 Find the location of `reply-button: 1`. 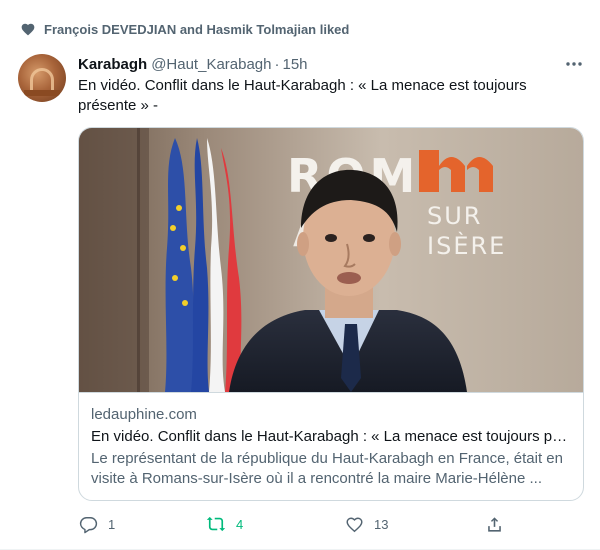

reply-button: 1 is located at coordinates (96, 524).